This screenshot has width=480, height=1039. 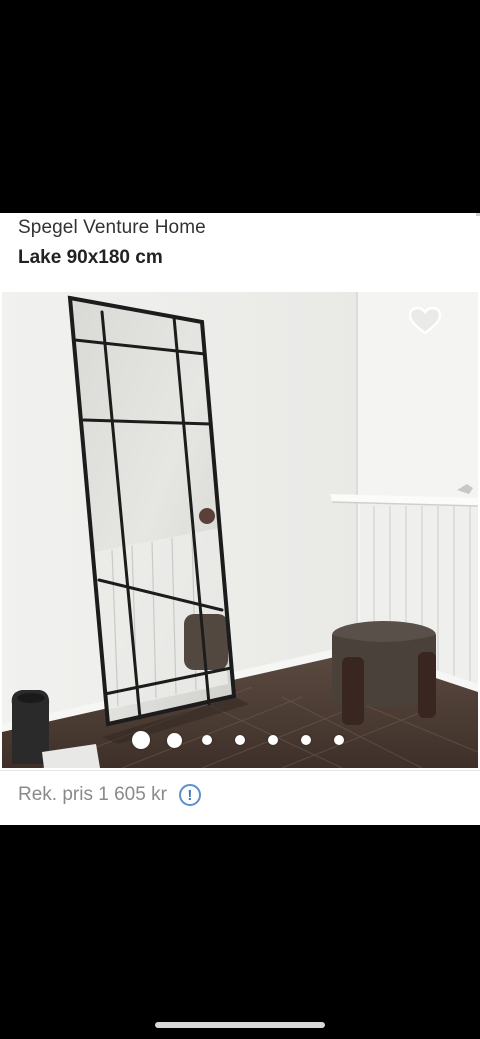 What do you see at coordinates (90, 257) in the screenshot?
I see `product-title: Lake 90x180 cm` at bounding box center [90, 257].